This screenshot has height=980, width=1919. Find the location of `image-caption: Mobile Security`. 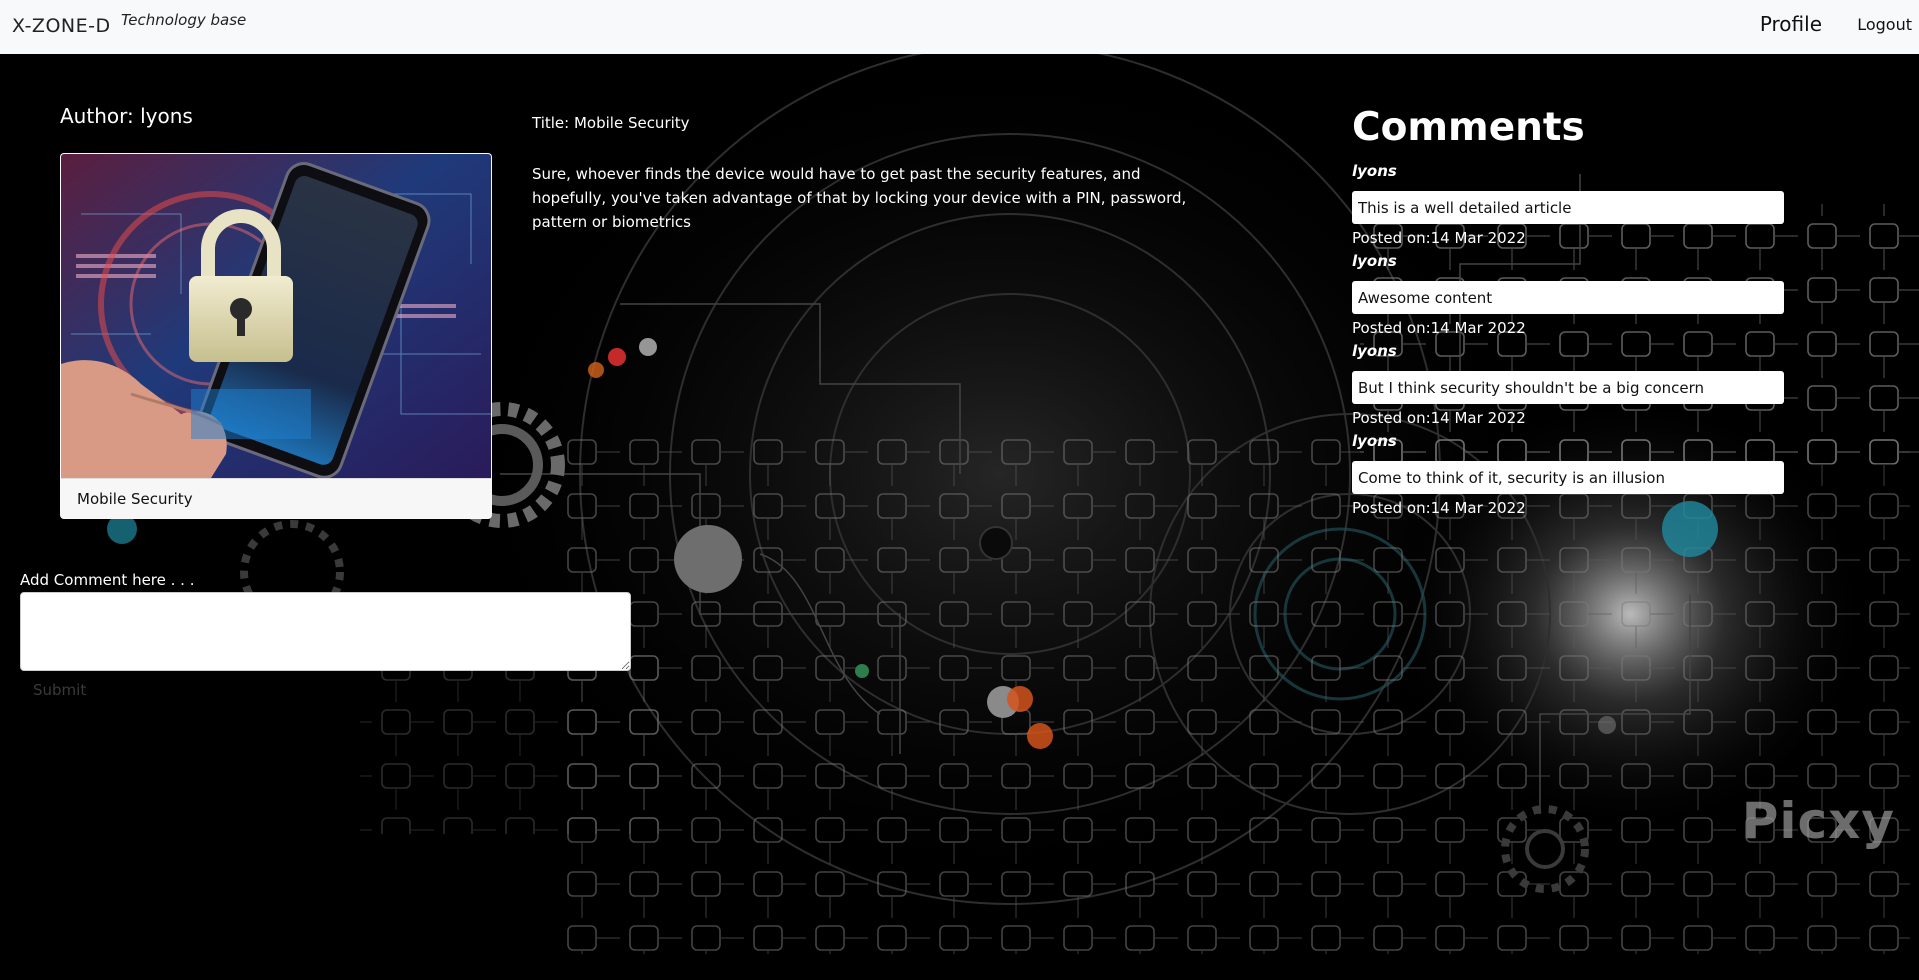

image-caption: Mobile Security is located at coordinates (276, 498).